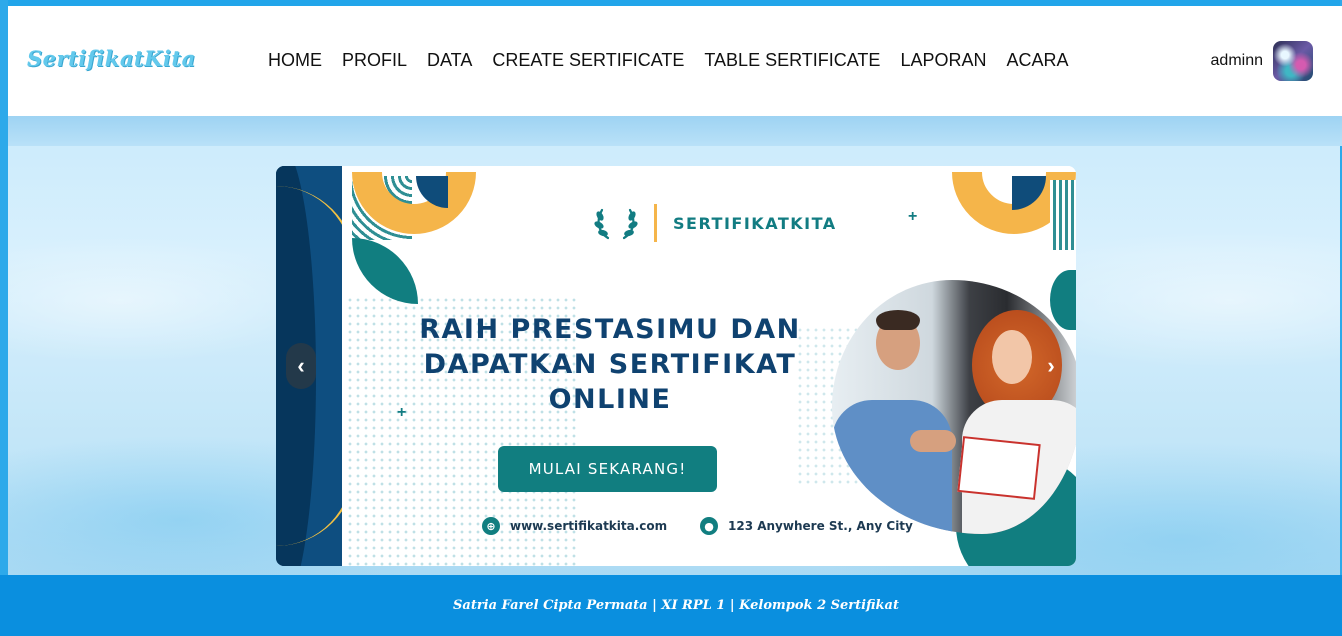  What do you see at coordinates (954, 407) in the screenshot?
I see `handshake-photo` at bounding box center [954, 407].